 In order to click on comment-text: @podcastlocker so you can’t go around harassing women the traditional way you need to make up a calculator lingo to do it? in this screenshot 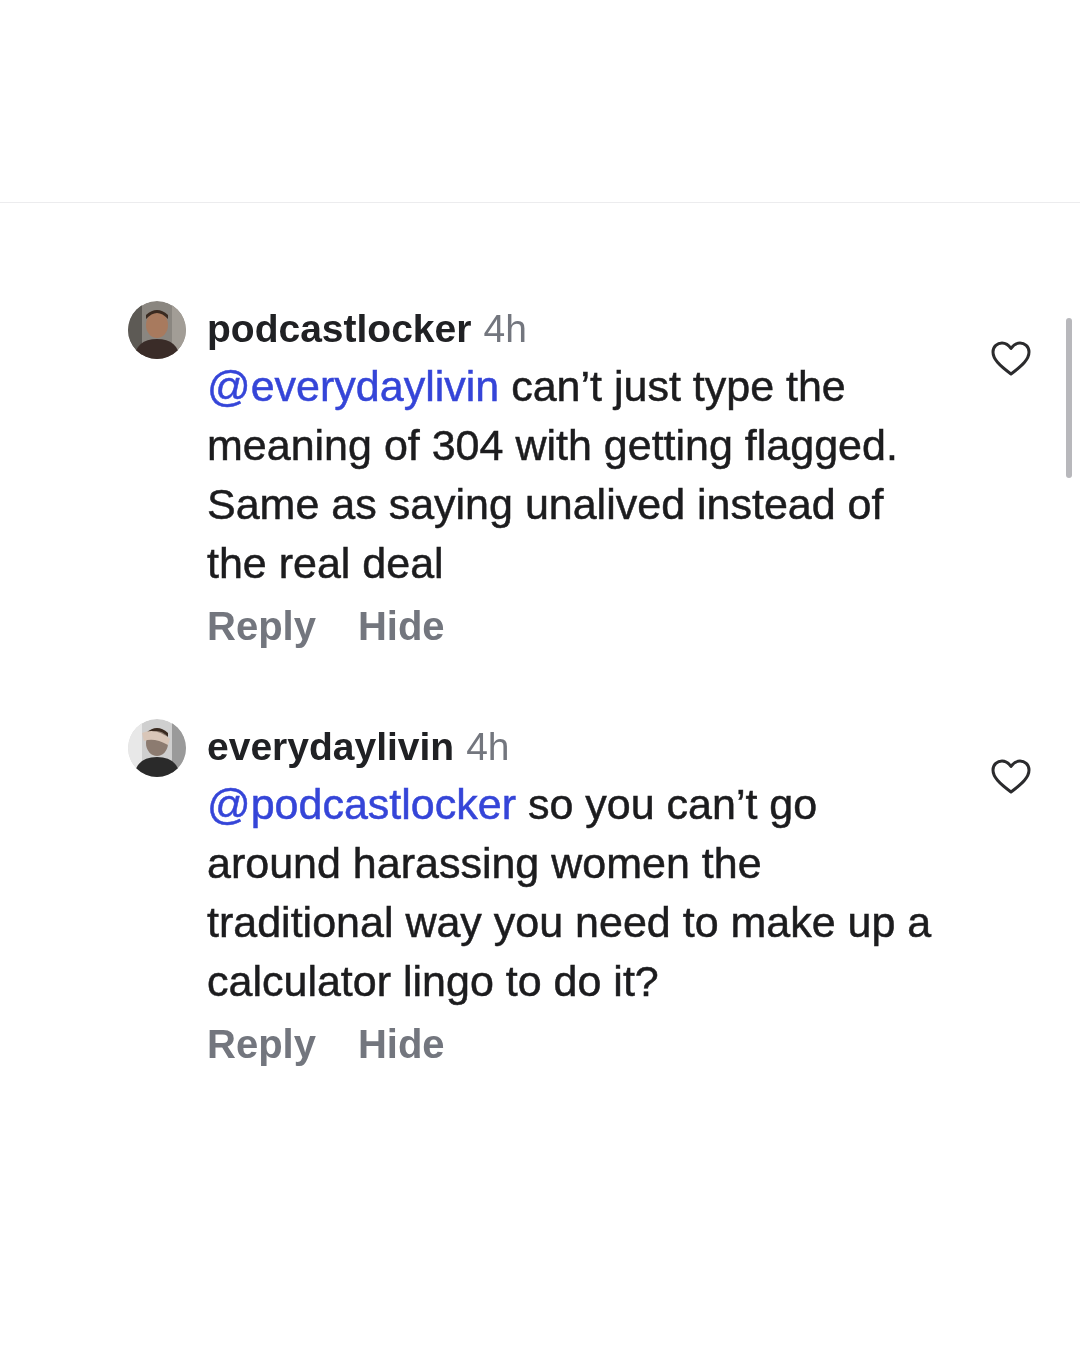, I will do `click(570, 893)`.